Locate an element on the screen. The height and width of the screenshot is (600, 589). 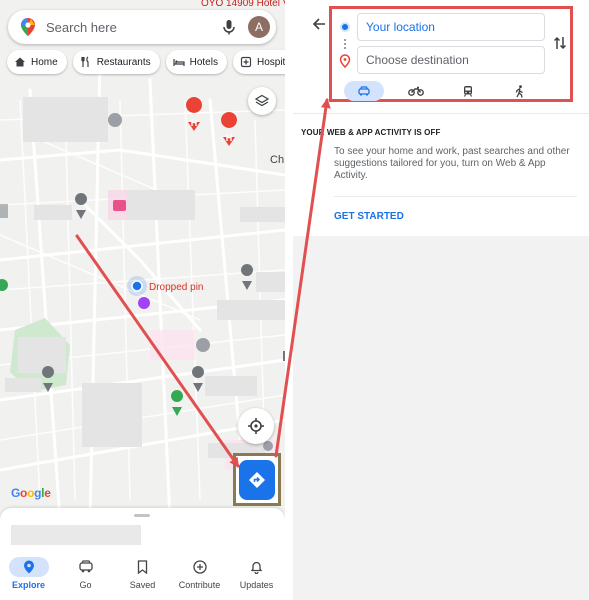
chip-label: Home is located at coordinates (44, 62).